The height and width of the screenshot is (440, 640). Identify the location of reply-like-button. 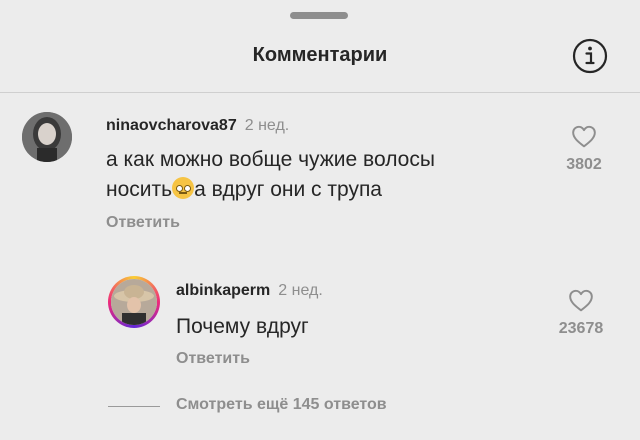
(581, 301).